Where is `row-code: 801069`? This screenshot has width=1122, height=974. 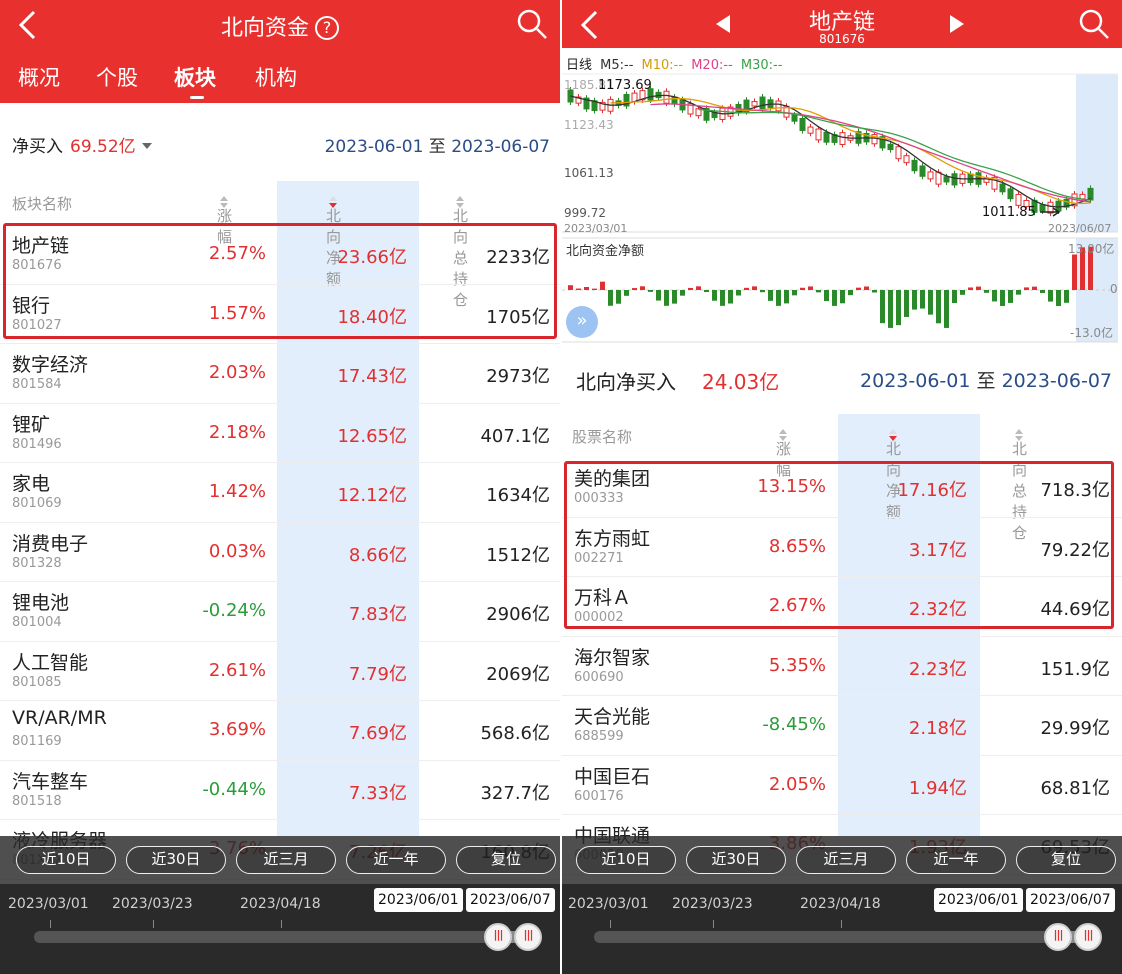
row-code: 801069 is located at coordinates (37, 503).